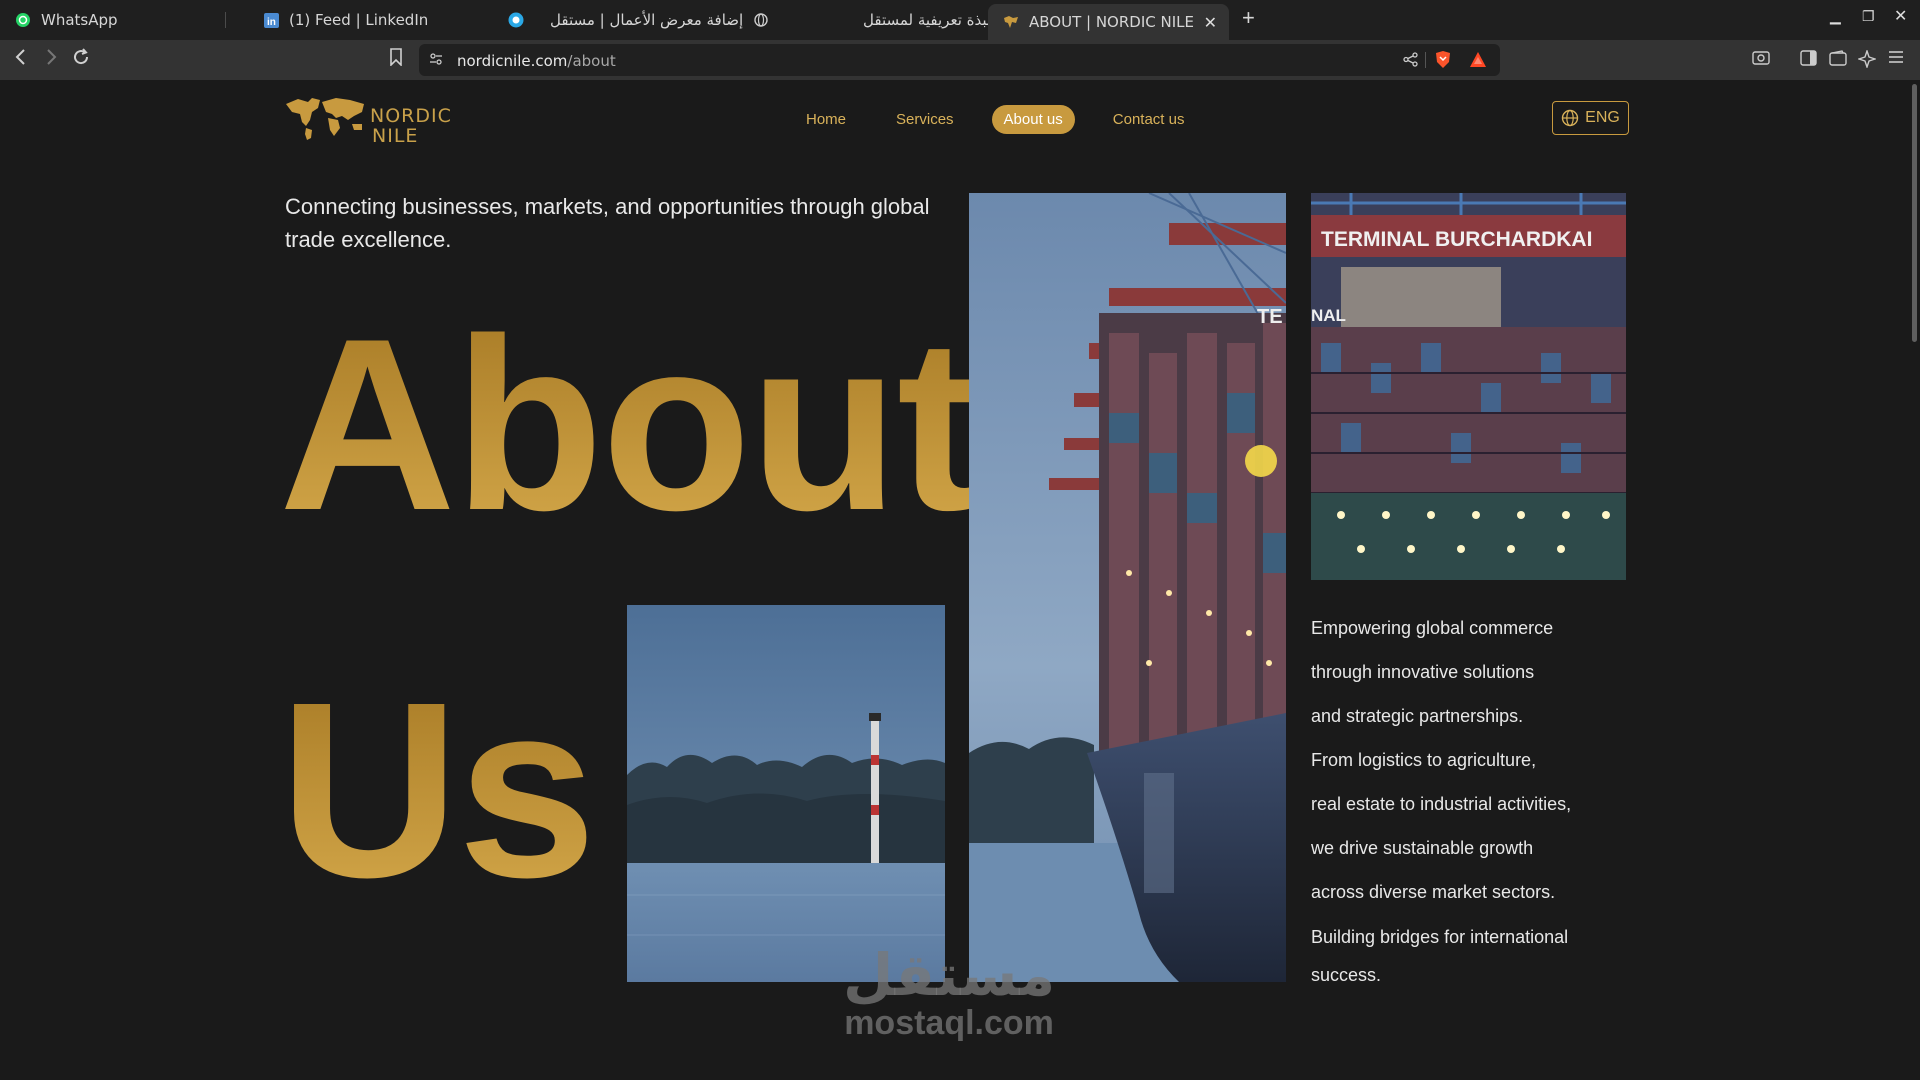 This screenshot has width=1920, height=1080. What do you see at coordinates (826, 119) in the screenshot?
I see `nav-home: Home` at bounding box center [826, 119].